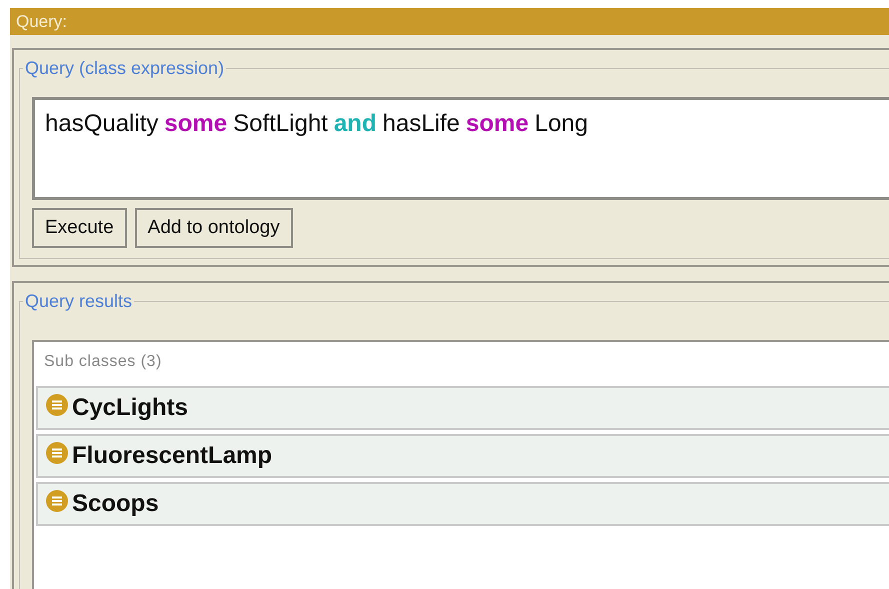 Image resolution: width=889 pixels, height=589 pixels. I want to click on action-button: Add to ontology, so click(213, 228).